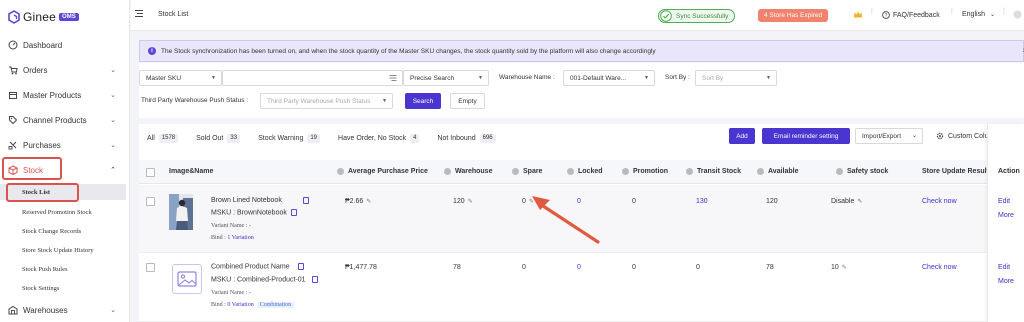  Describe the element at coordinates (240, 238) in the screenshot. I see `bind-variation-link: 1 Variation` at that location.